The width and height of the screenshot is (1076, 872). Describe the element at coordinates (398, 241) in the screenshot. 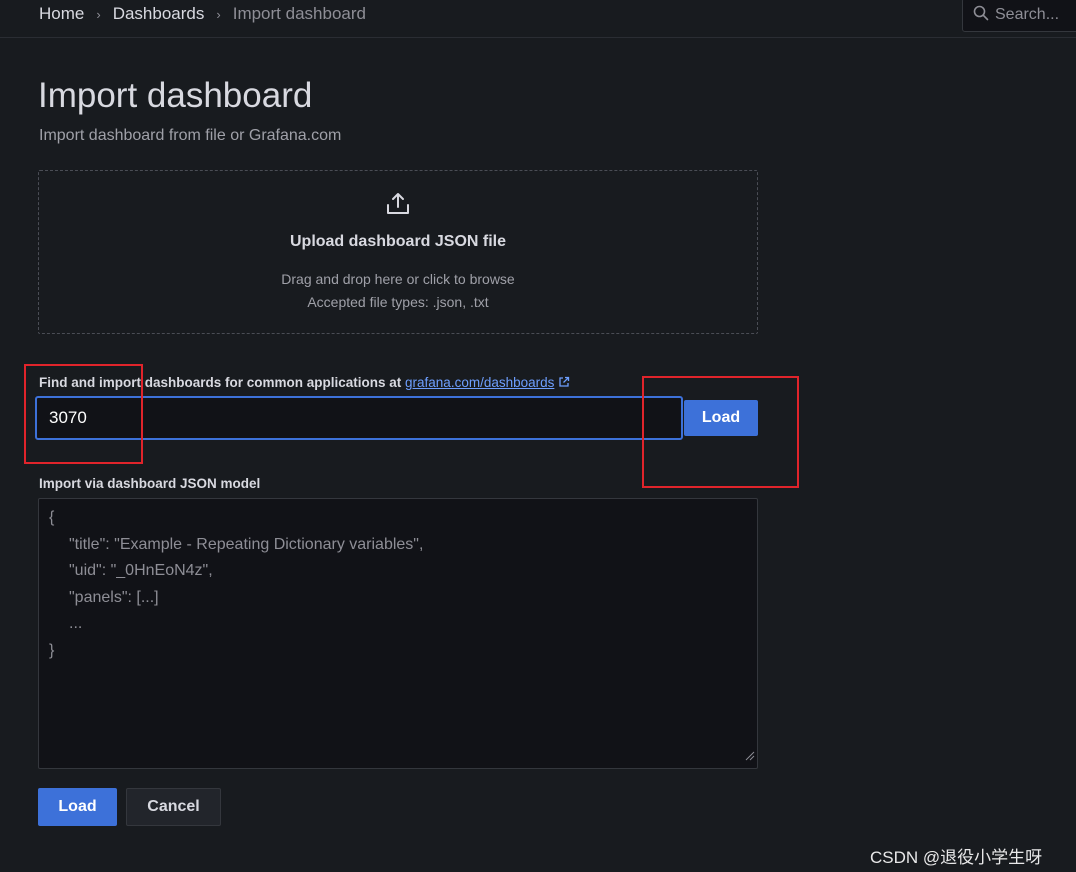

I see `upload-title: Upload dashboard JSON file` at that location.